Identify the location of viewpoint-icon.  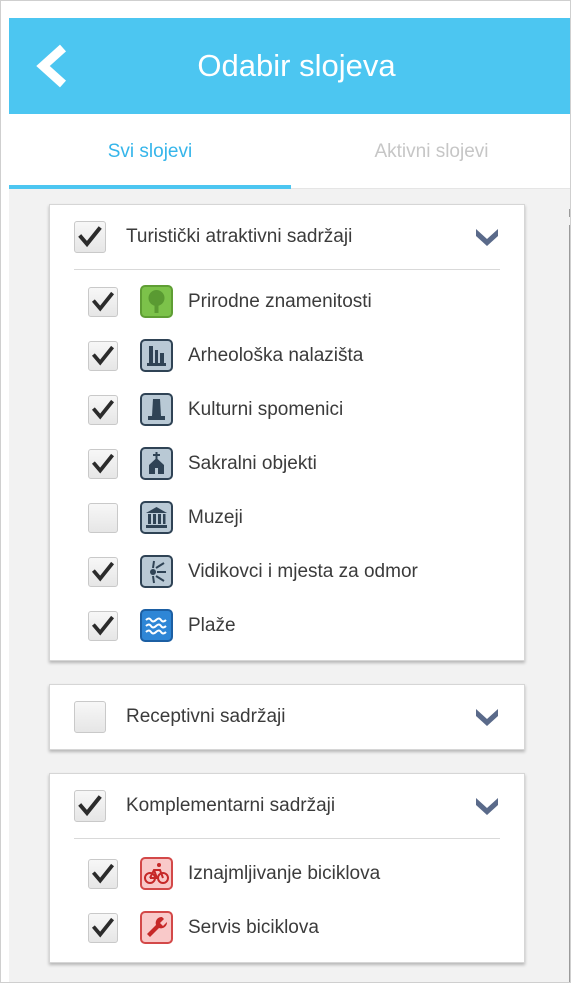
(156, 571).